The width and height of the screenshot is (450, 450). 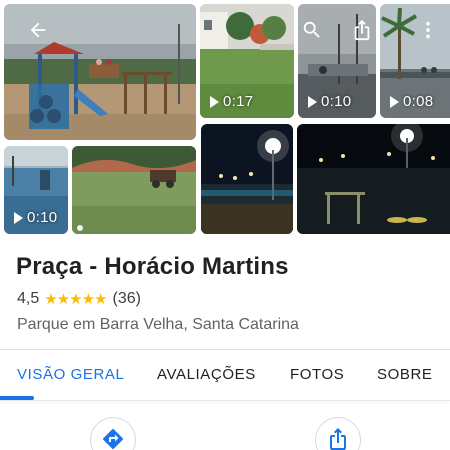 What do you see at coordinates (411, 101) in the screenshot?
I see `video-duration: 0:08` at bounding box center [411, 101].